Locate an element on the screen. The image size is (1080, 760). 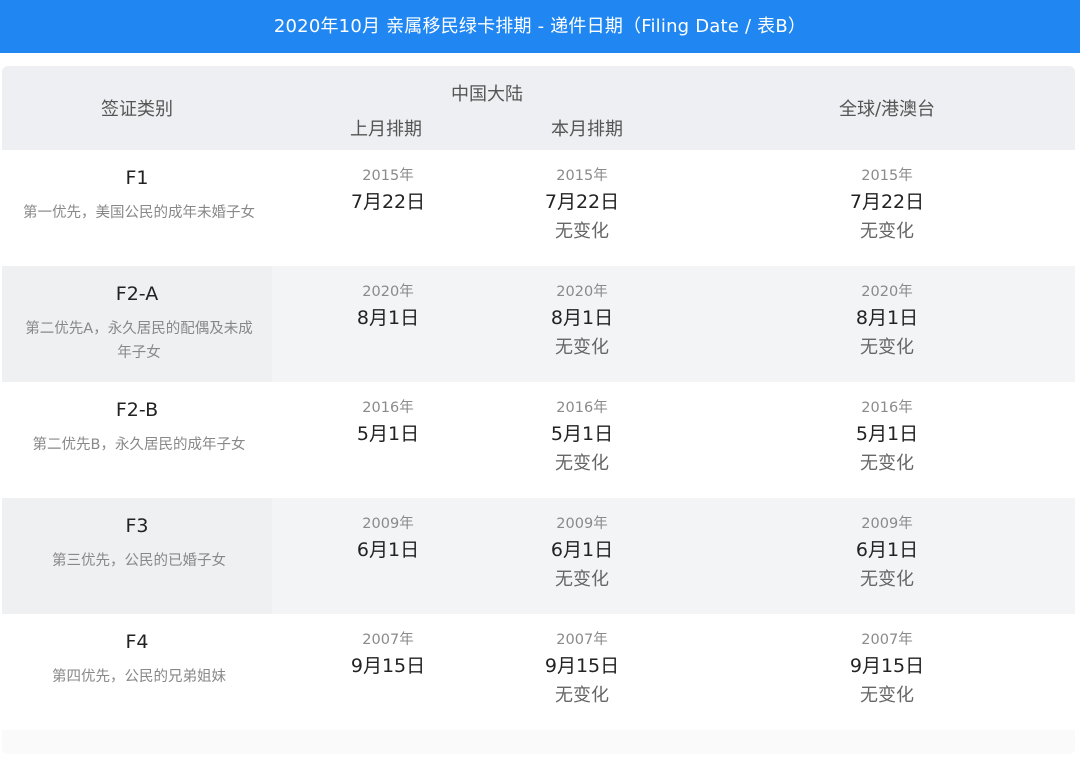
this-month-date: 2016年 5月1日 无变化 is located at coordinates (582, 438).